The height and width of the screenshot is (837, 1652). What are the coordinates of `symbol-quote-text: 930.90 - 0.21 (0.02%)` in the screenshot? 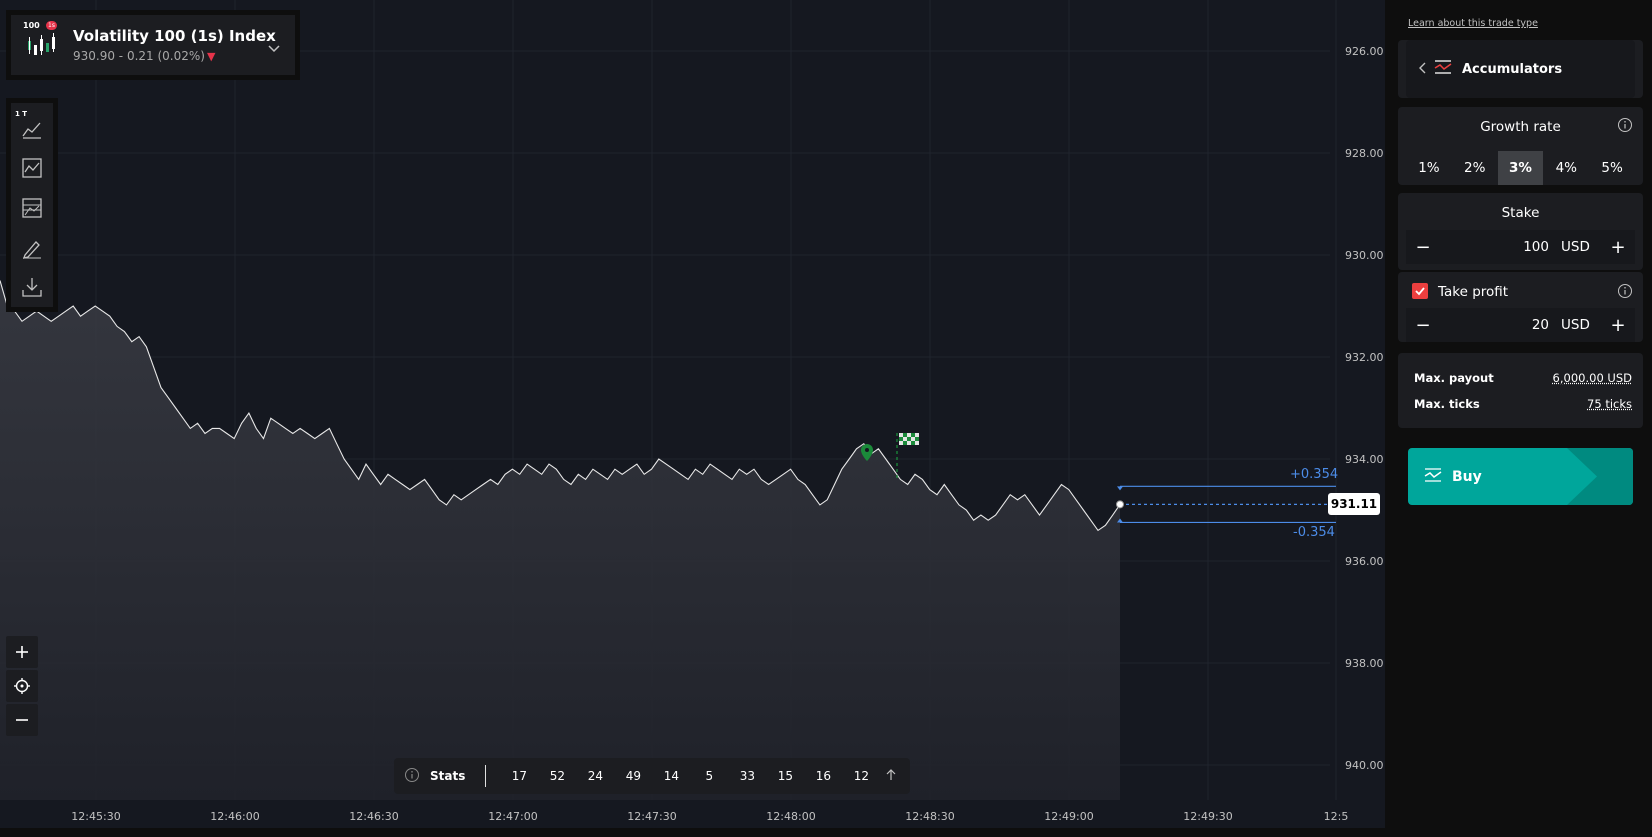 It's located at (139, 56).